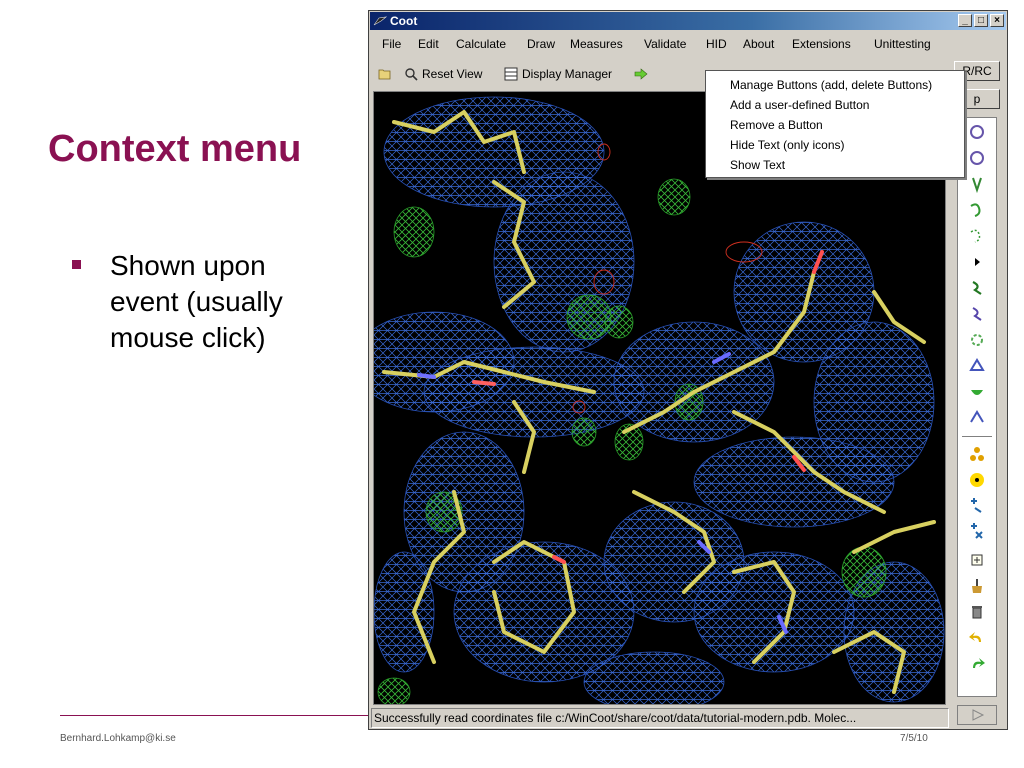 This screenshot has height=768, width=1024. I want to click on bucket-icon, so click(977, 586).